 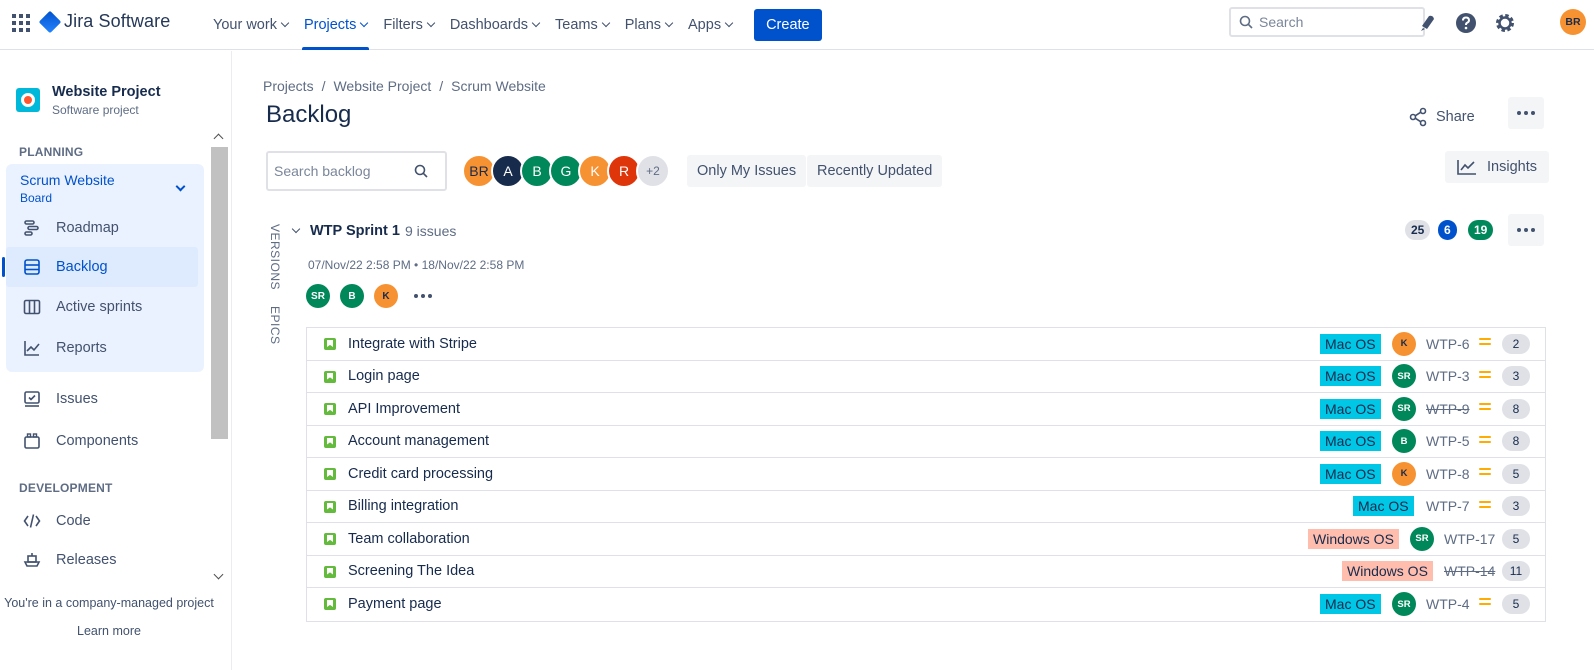 I want to click on sidebar-item-reports: Reports, so click(x=102, y=348).